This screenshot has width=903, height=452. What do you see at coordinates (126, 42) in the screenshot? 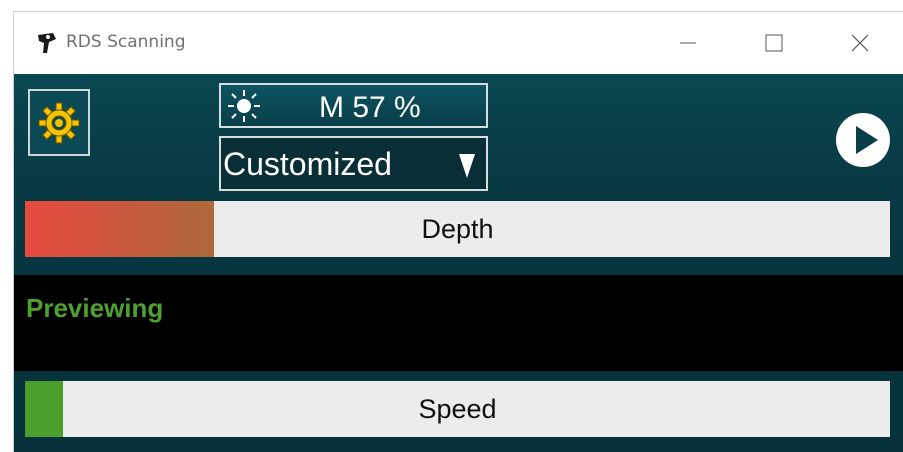
I see `window-title: RDS Scanning` at bounding box center [126, 42].